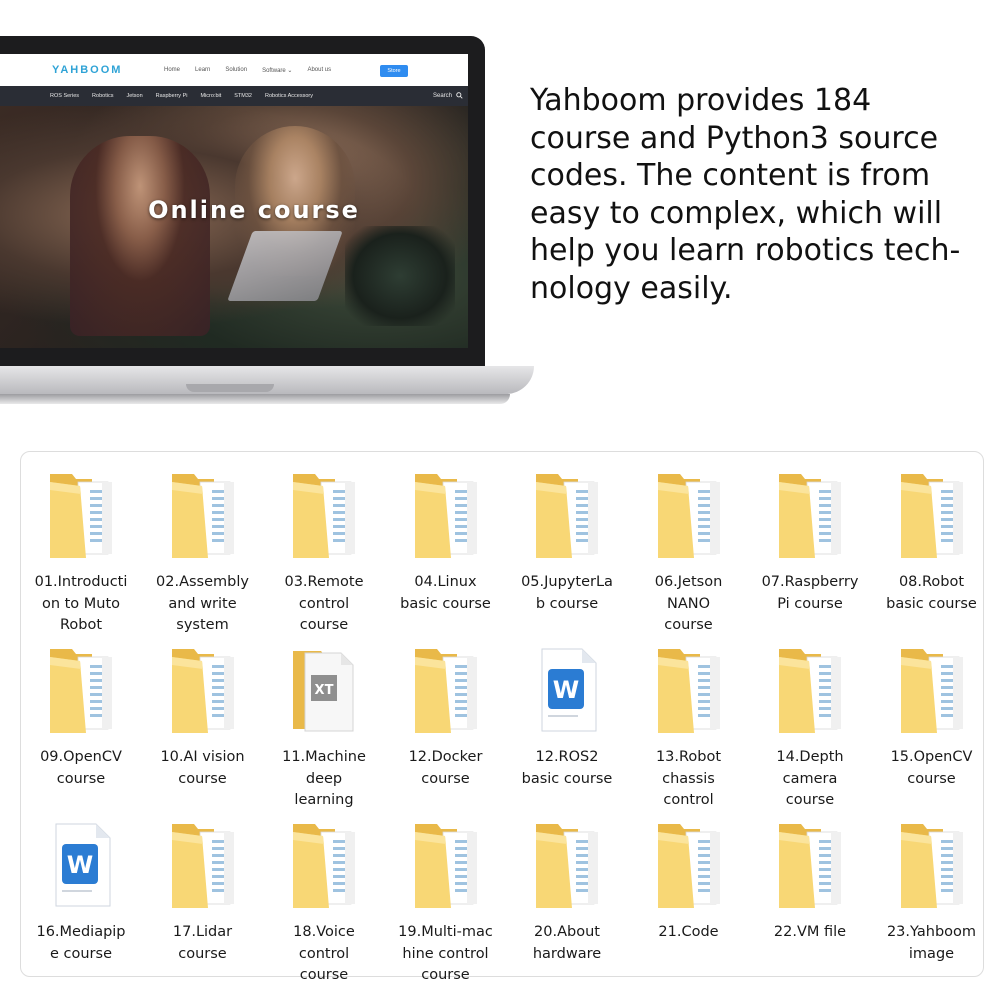  I want to click on course-label: 19.Multi-mac hine control course, so click(445, 953).